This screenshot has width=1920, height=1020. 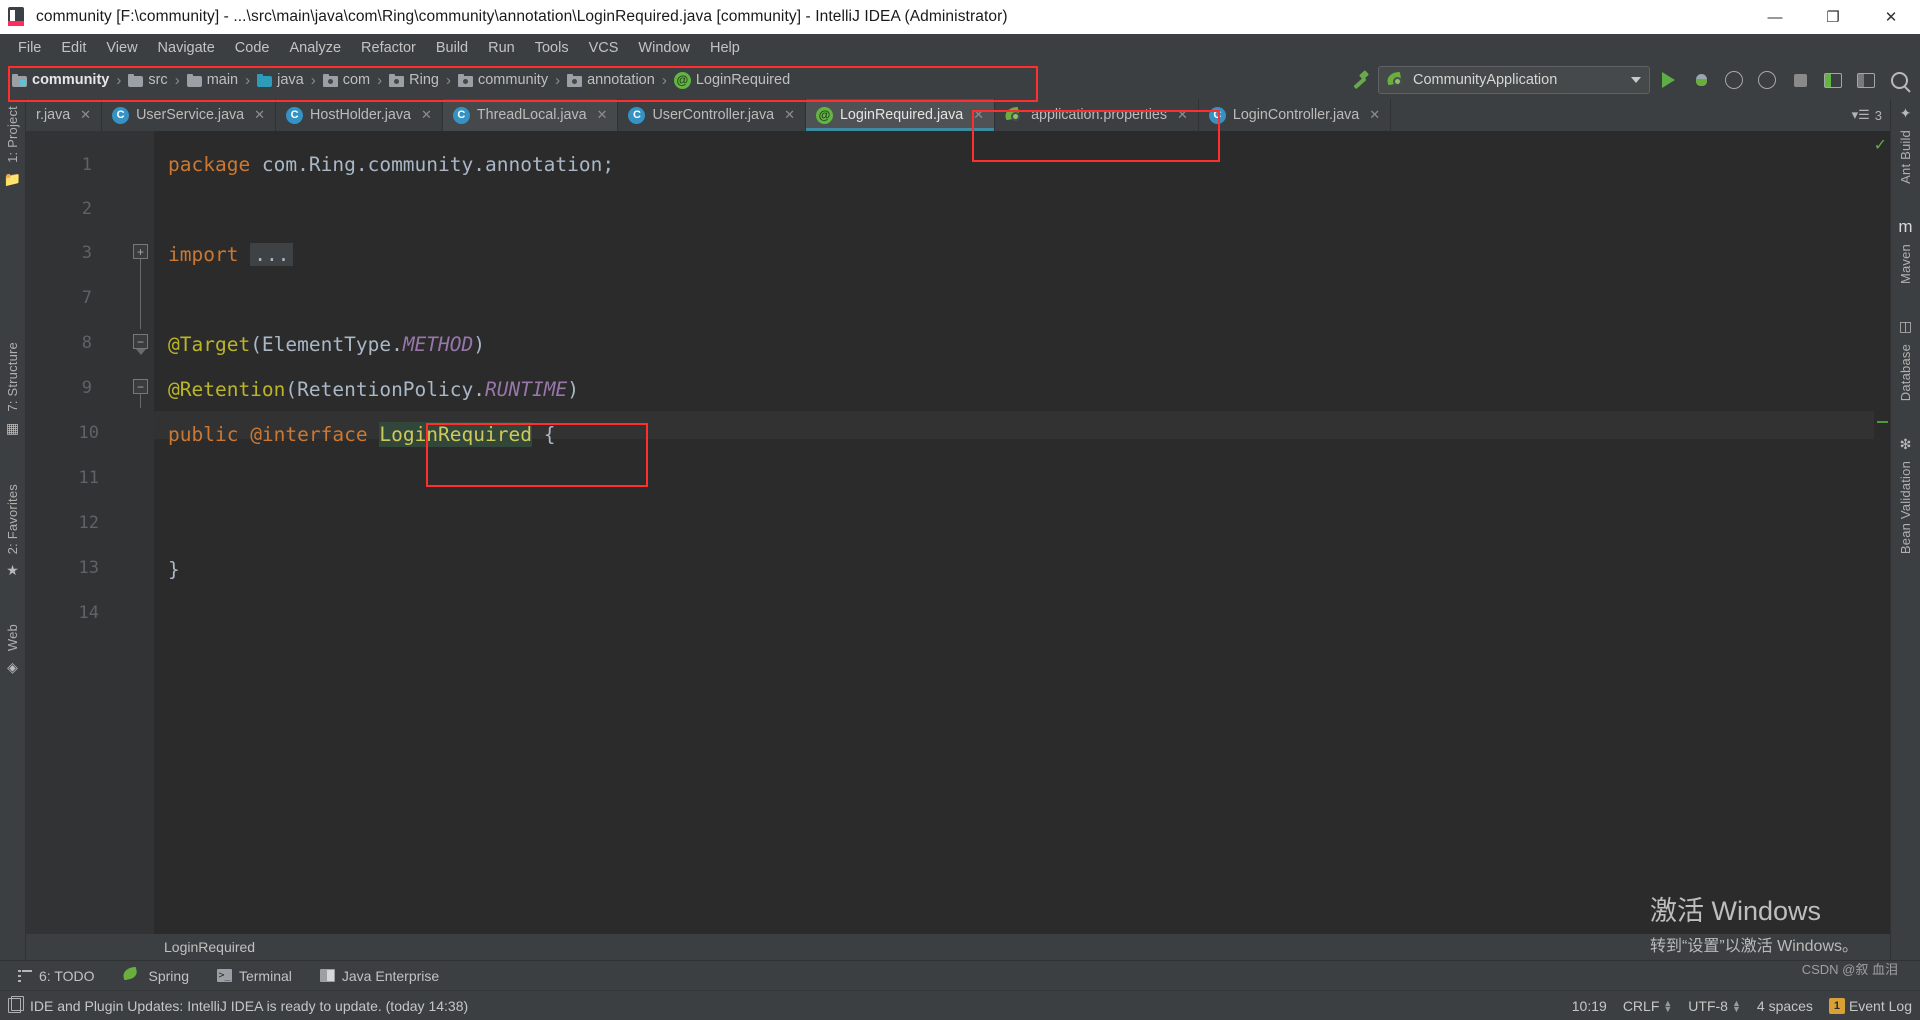 What do you see at coordinates (13, 429) in the screenshot?
I see `structure-icon: ▦` at bounding box center [13, 429].